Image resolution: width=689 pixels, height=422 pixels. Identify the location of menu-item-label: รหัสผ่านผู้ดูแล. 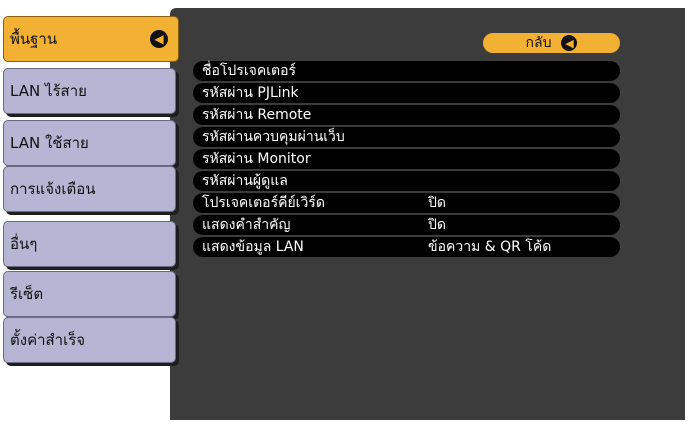
(245, 181).